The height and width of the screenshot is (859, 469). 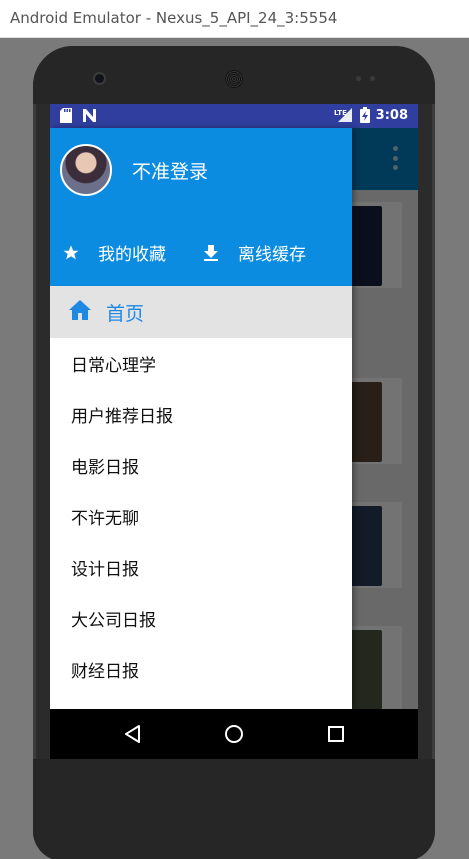 I want to click on nav-item-home-label: 首页, so click(x=125, y=313).